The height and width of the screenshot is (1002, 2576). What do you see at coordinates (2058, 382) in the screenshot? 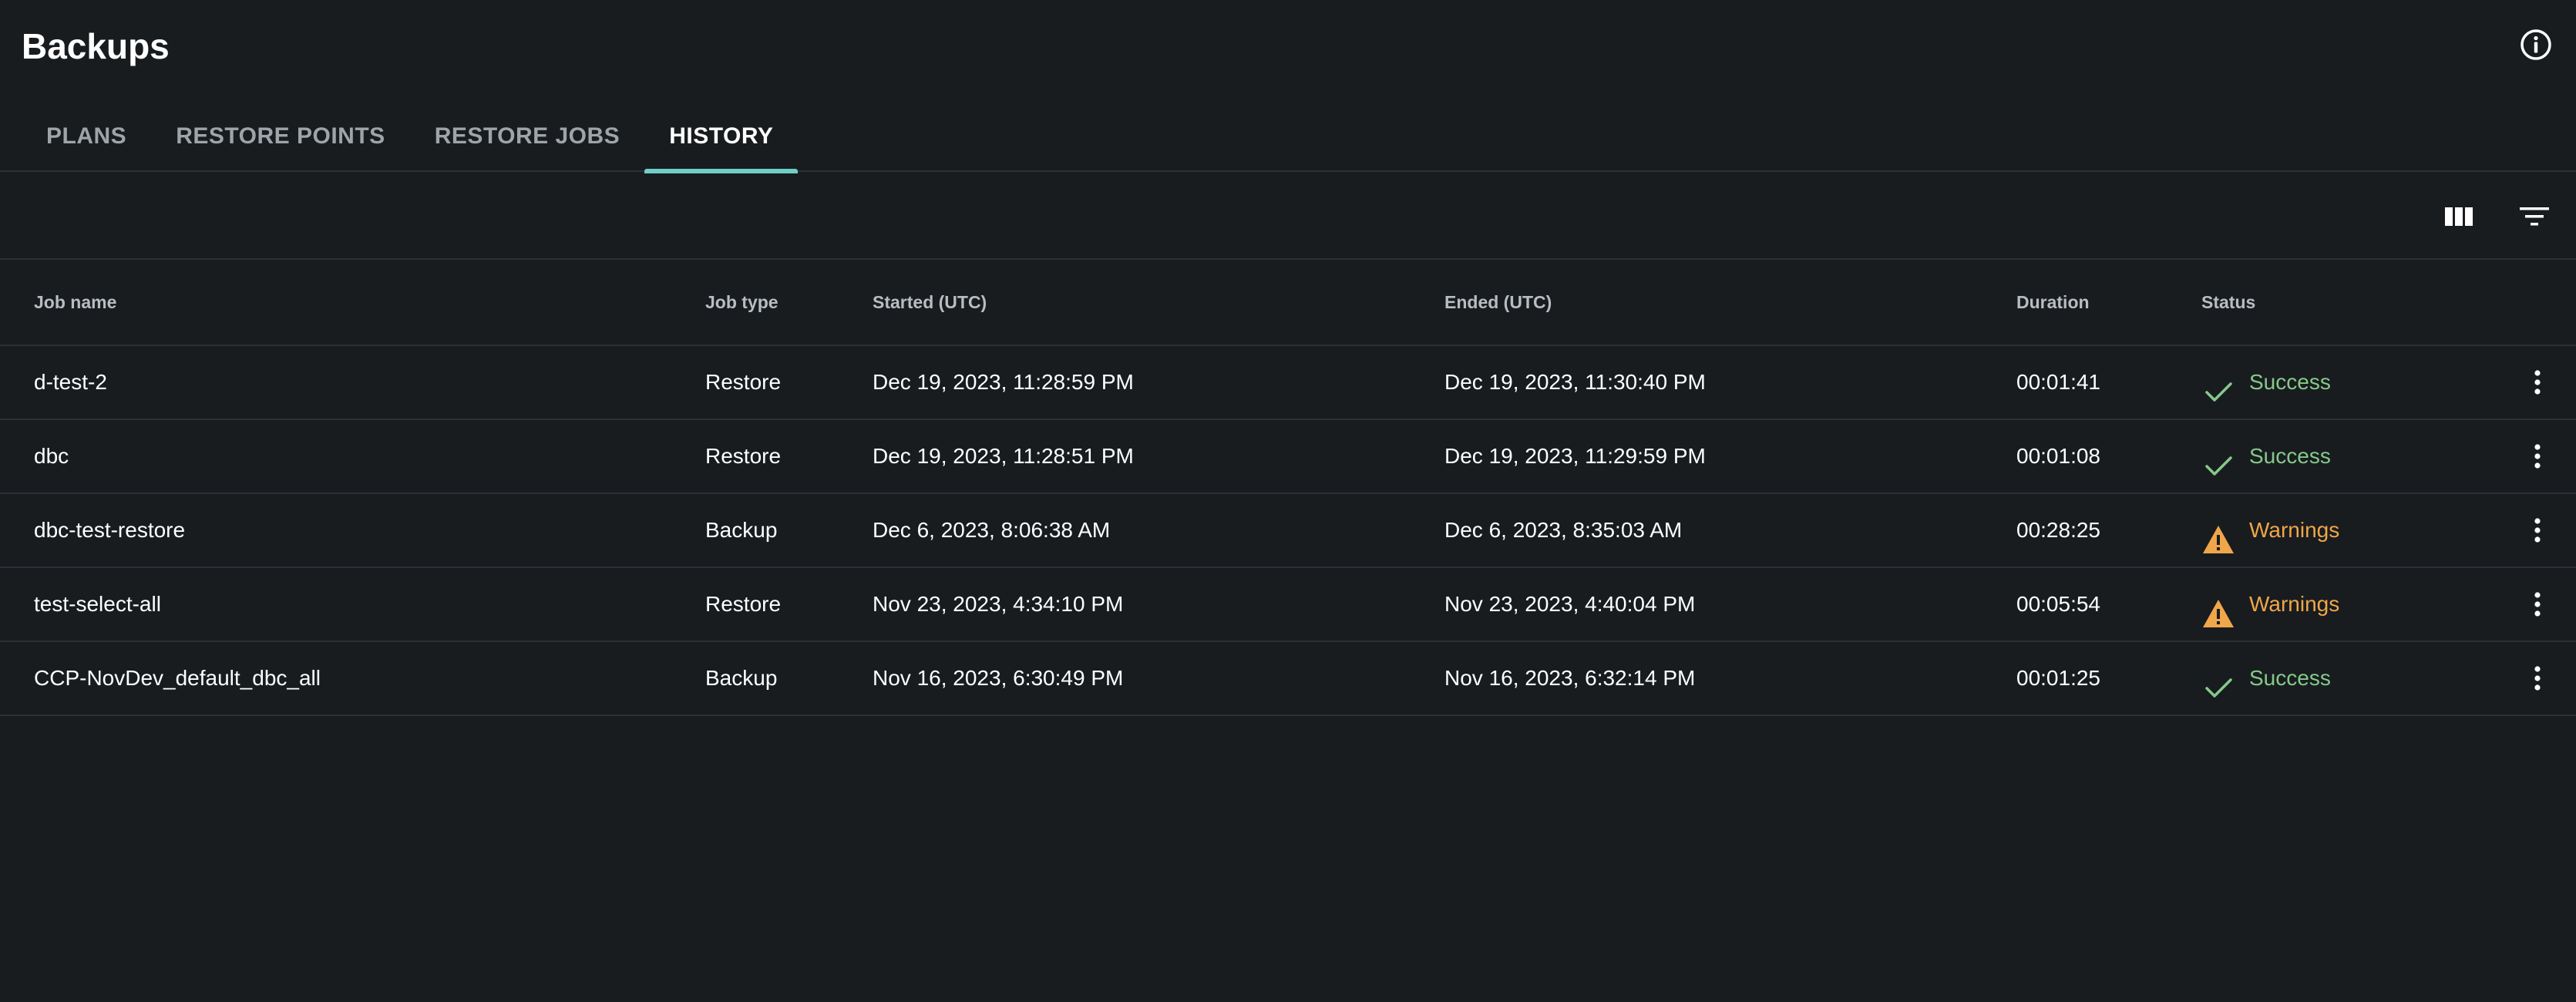
I see `duration-cell: 00:01:41` at bounding box center [2058, 382].